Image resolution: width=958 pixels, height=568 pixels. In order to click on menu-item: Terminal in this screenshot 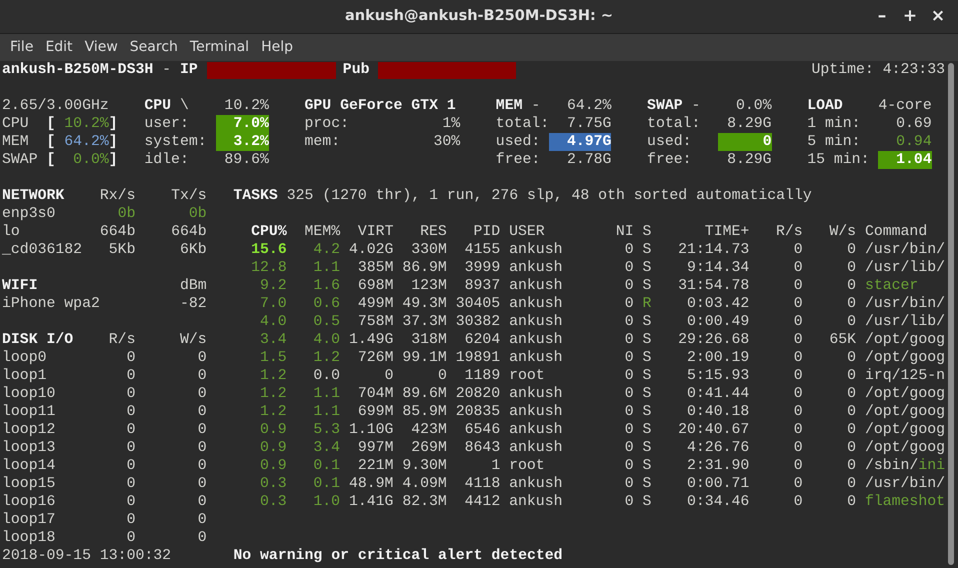, I will do `click(220, 47)`.